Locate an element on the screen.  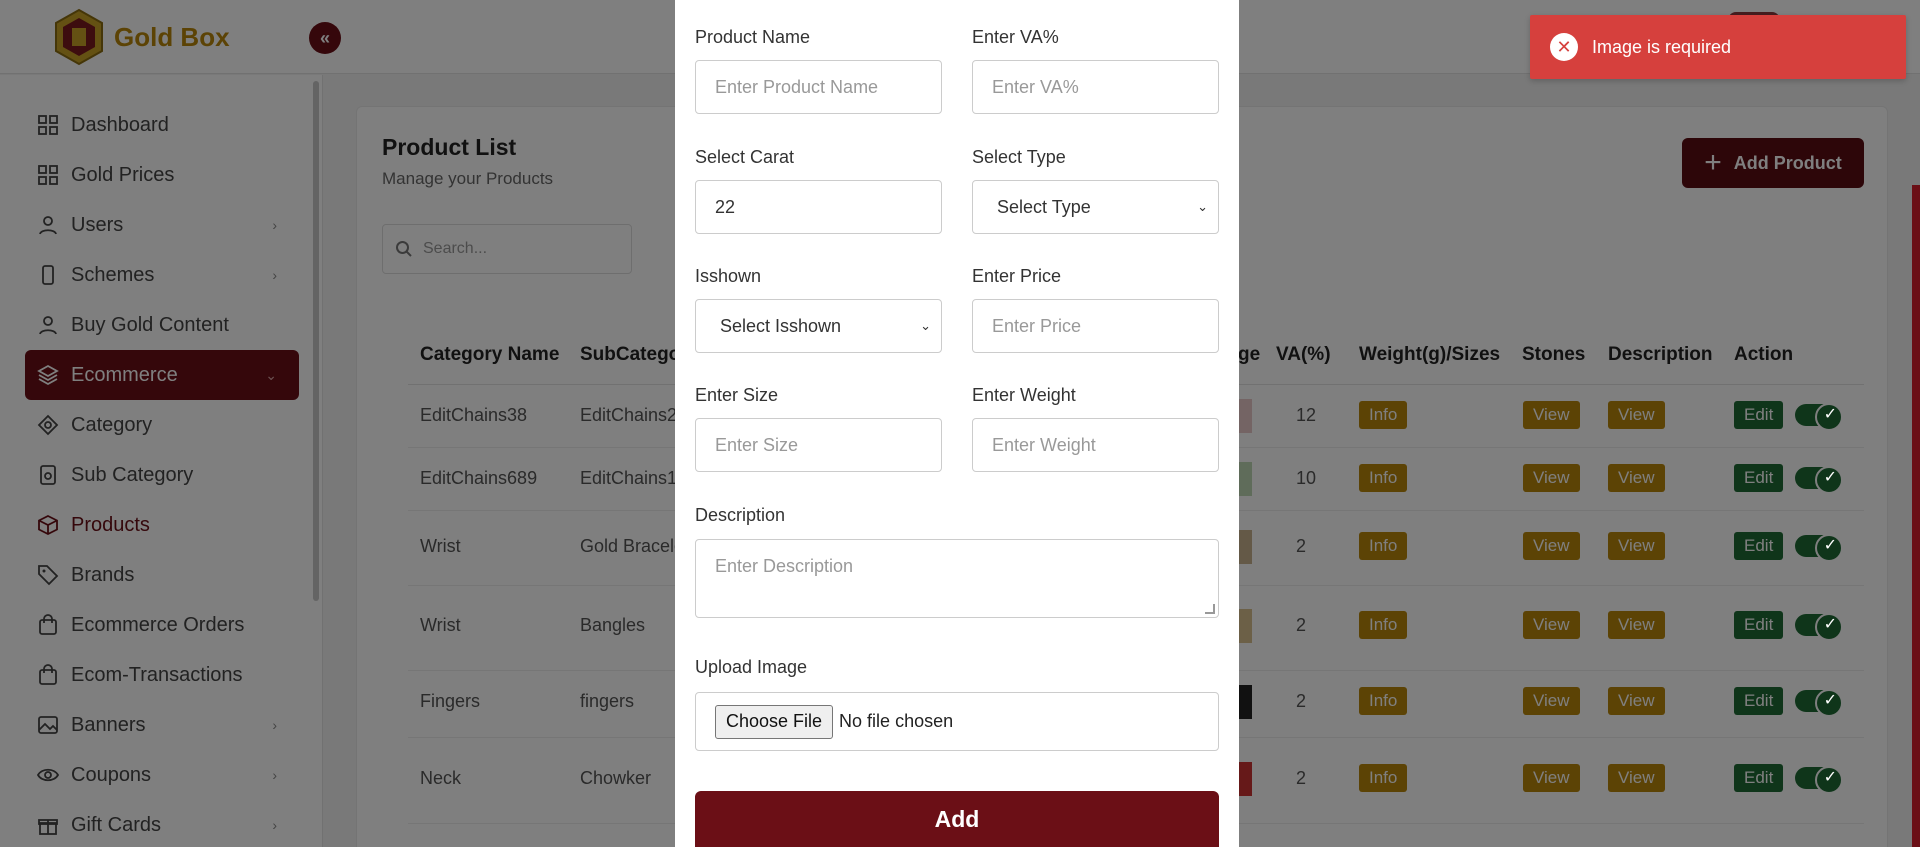
error-toast: ✕ Image is required is located at coordinates (1718, 47).